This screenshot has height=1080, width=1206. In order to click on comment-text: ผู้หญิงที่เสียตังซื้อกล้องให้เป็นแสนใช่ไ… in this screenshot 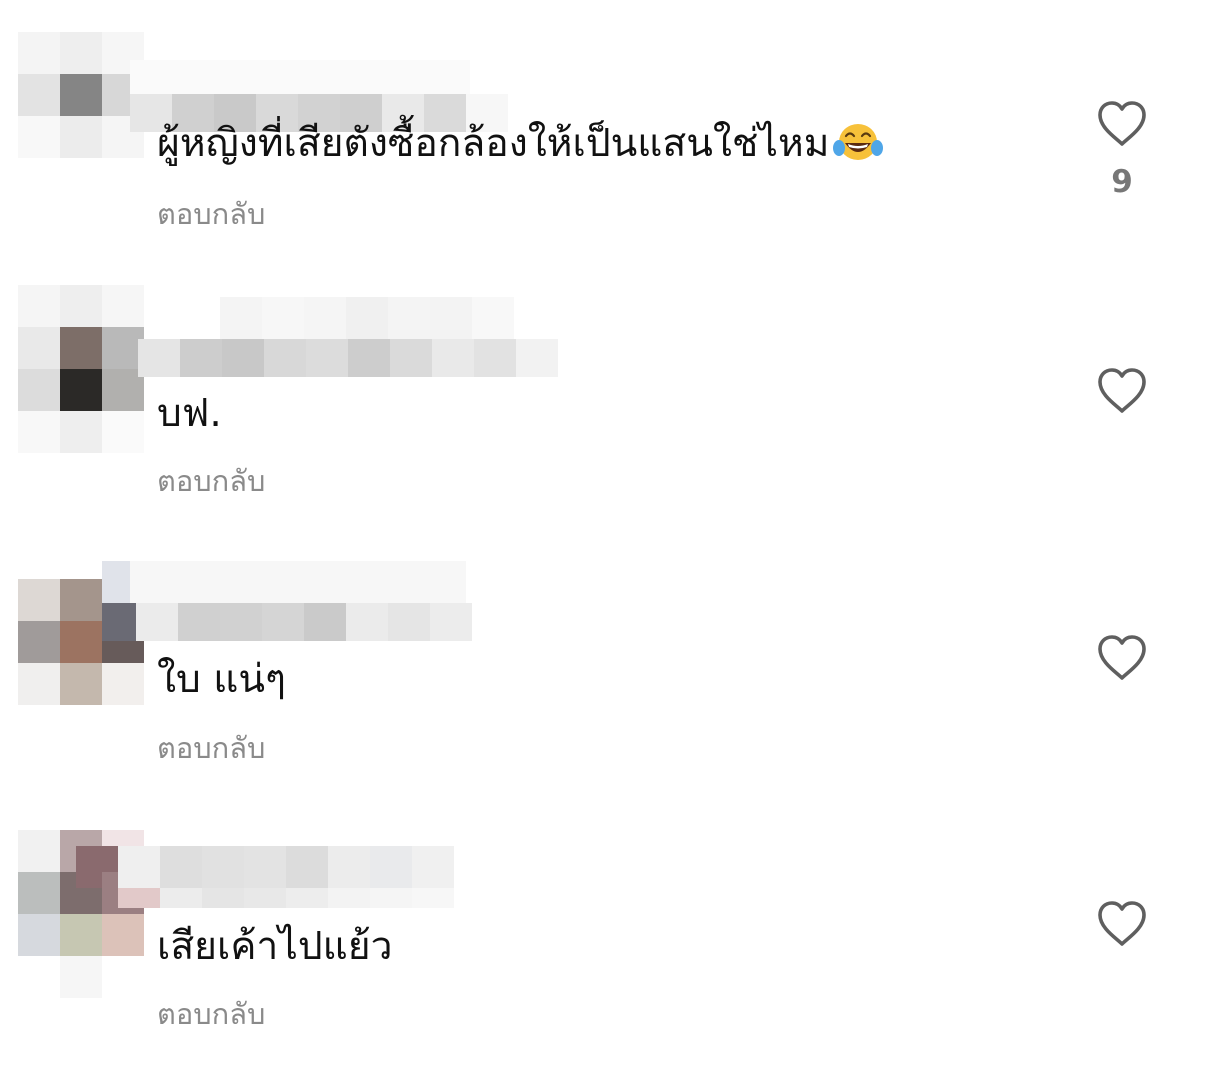, I will do `click(520, 143)`.